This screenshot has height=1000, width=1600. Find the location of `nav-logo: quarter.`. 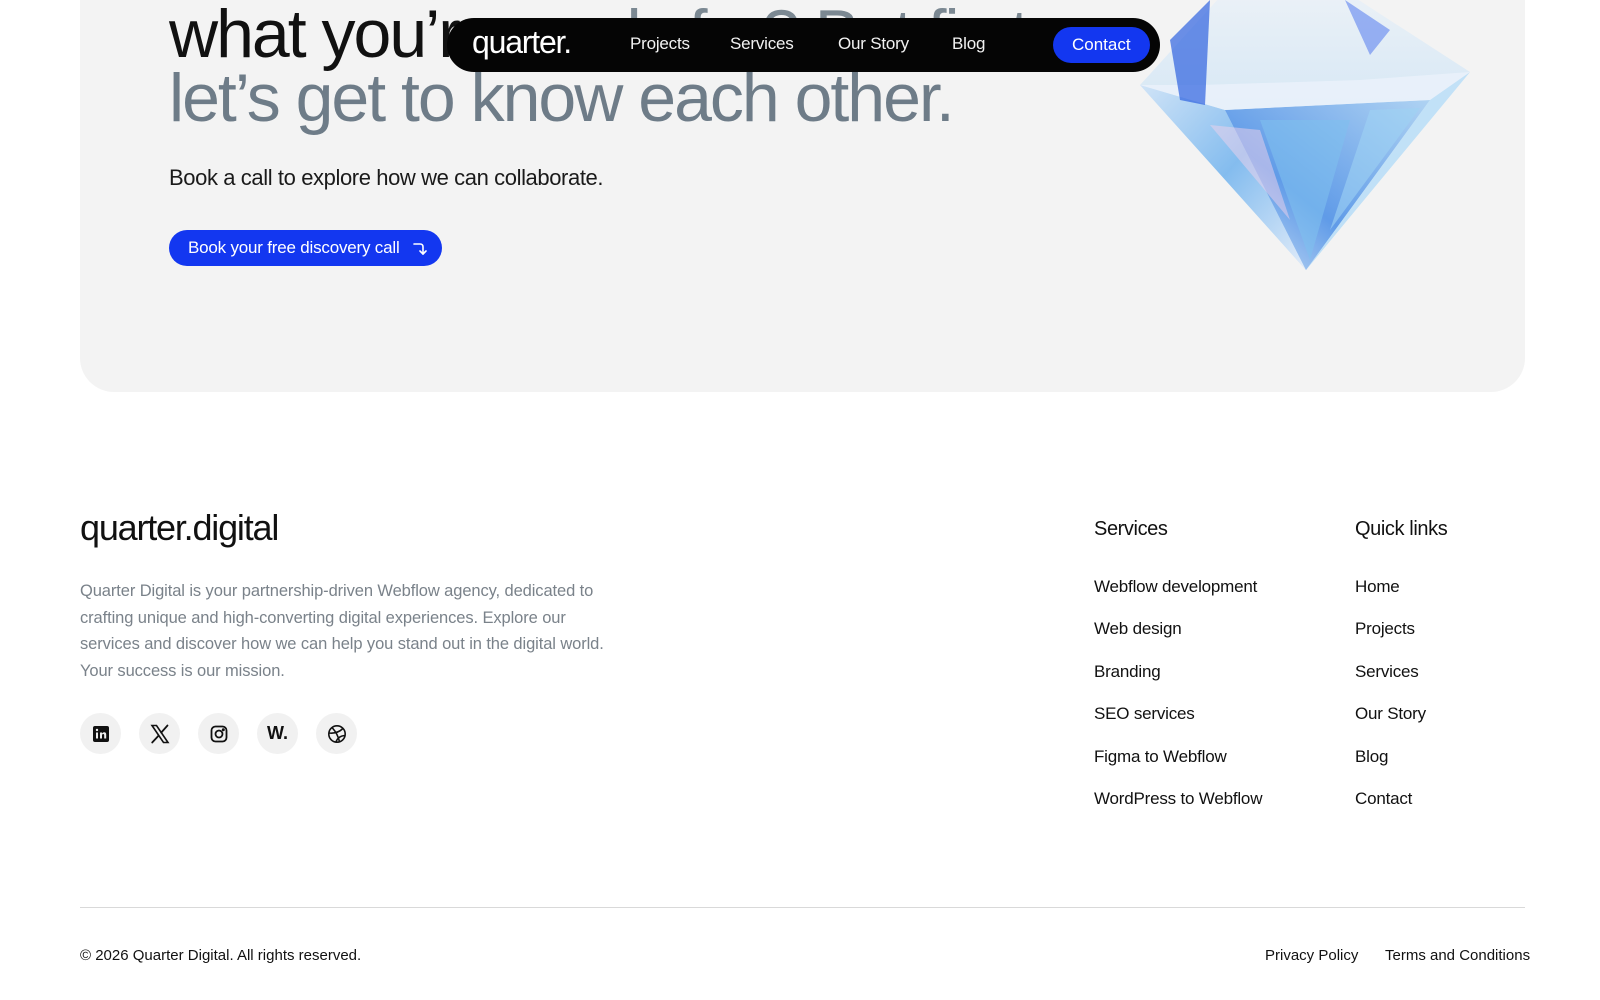

nav-logo: quarter. is located at coordinates (522, 42).